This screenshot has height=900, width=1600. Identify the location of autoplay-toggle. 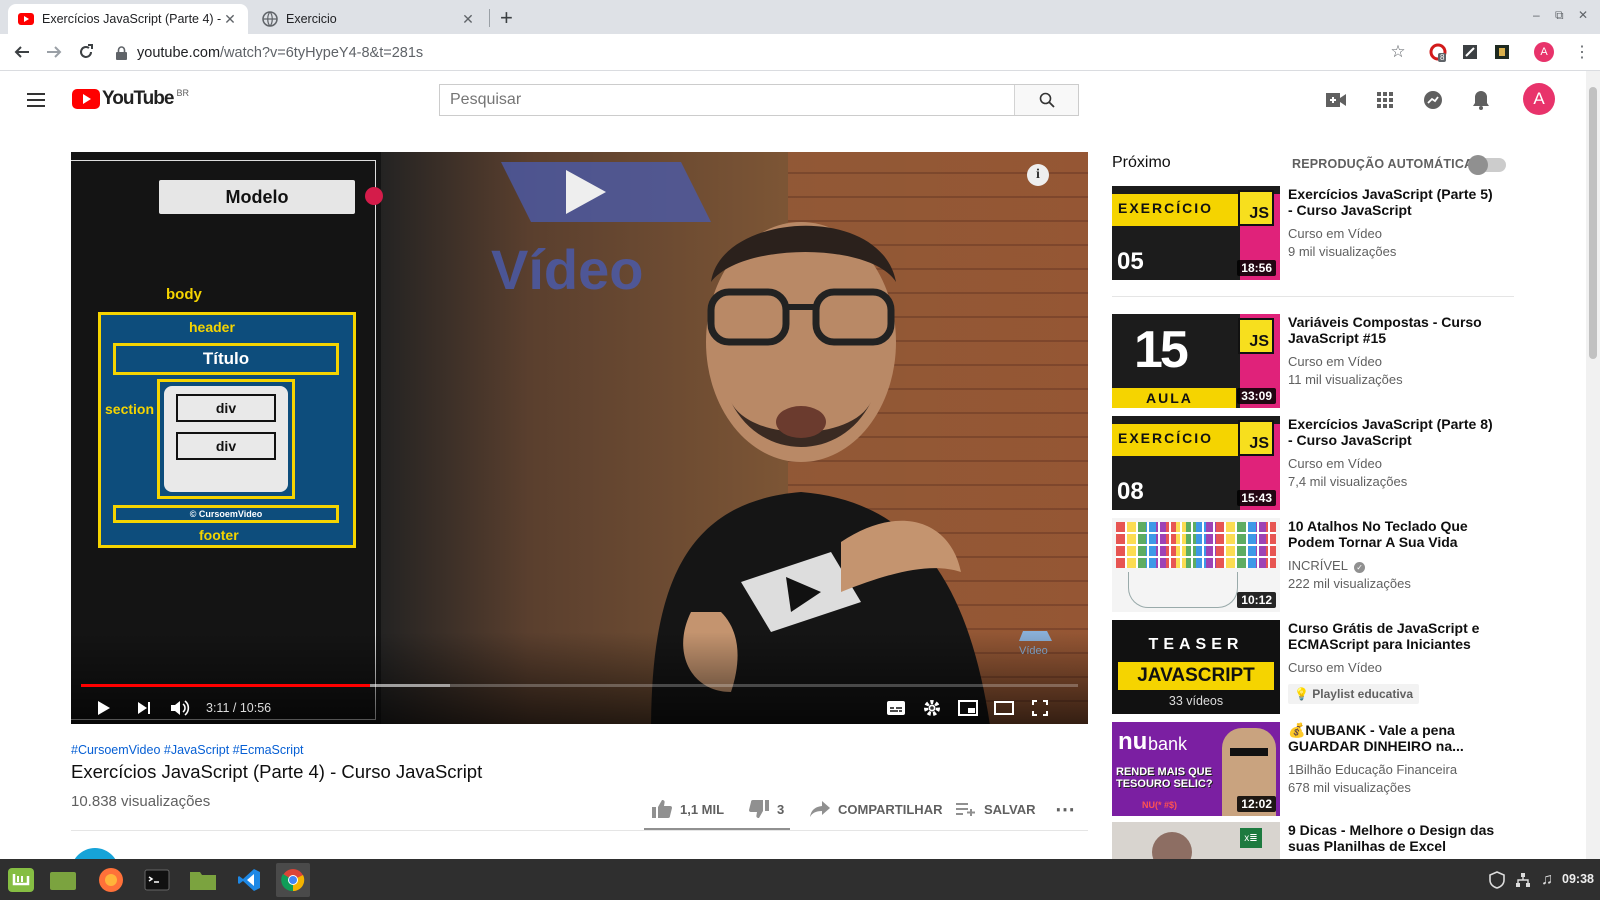
(1487, 165).